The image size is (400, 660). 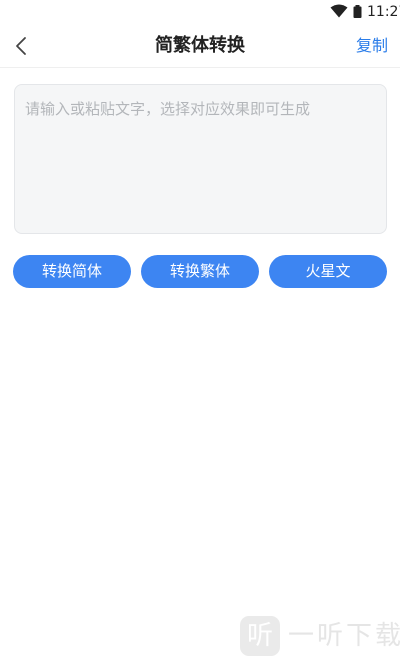 I want to click on page-title: 简繁体转换, so click(x=200, y=45).